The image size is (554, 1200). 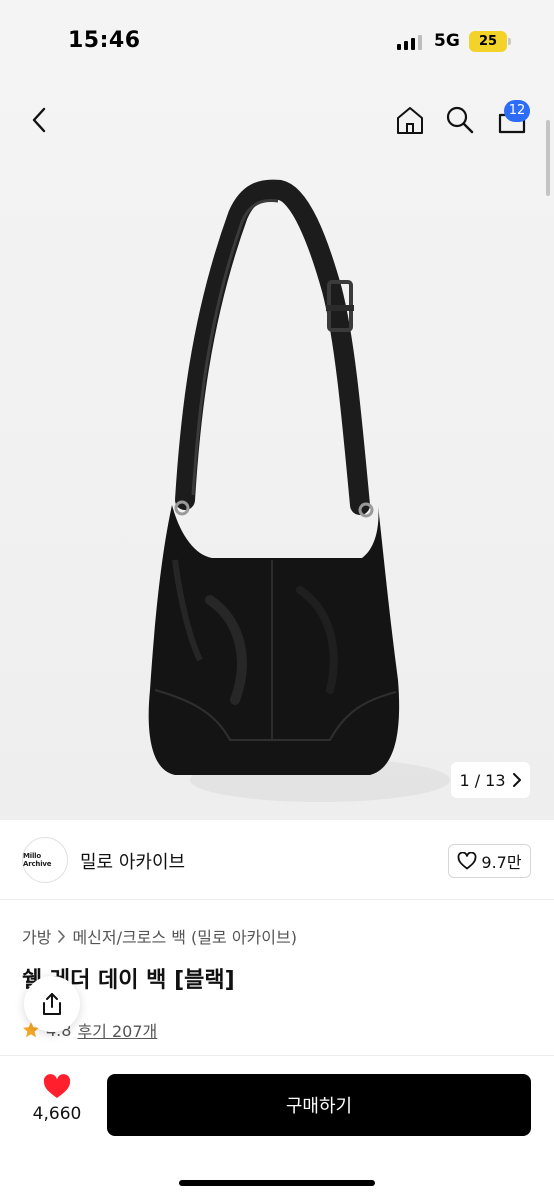 What do you see at coordinates (517, 111) in the screenshot?
I see `cart-count-badge: 12` at bounding box center [517, 111].